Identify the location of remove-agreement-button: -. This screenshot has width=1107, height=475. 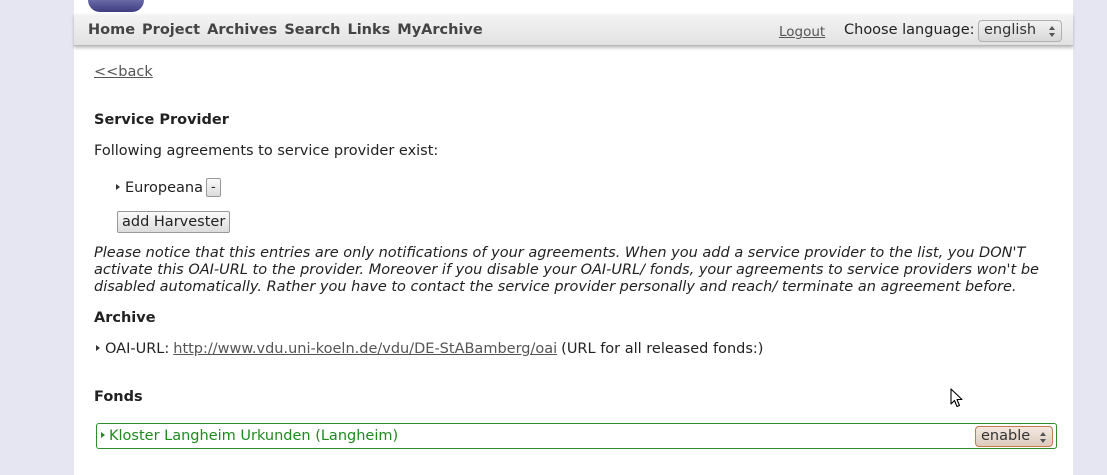
(213, 187).